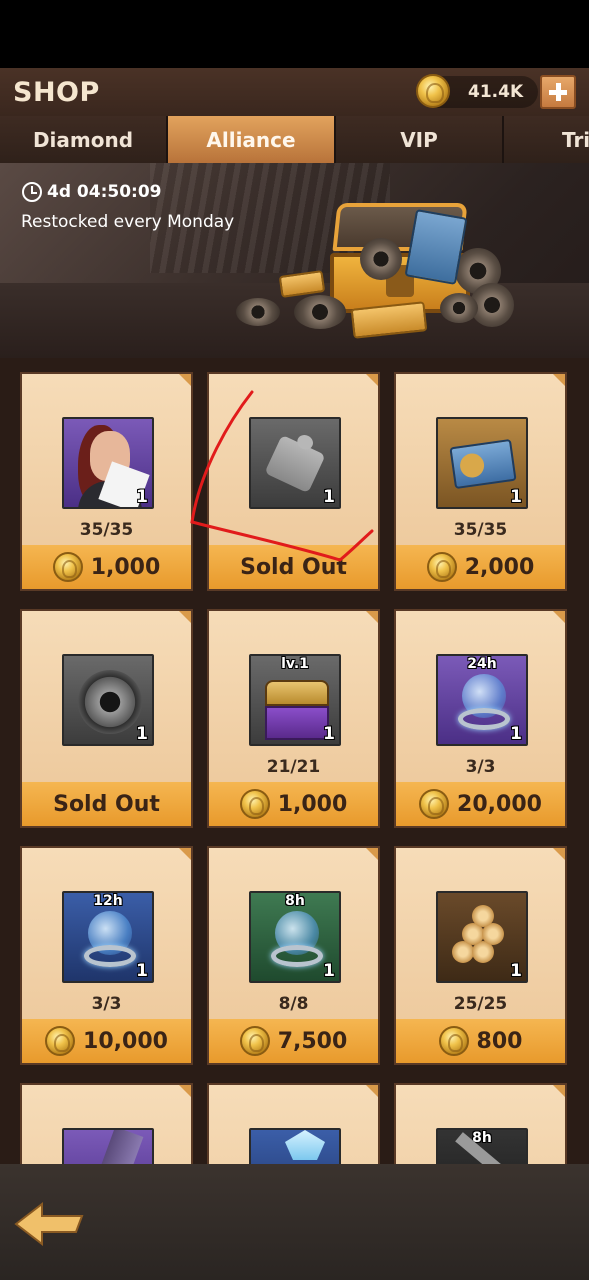  Describe the element at coordinates (546, 139) in the screenshot. I see `tab-partial: Tri` at that location.